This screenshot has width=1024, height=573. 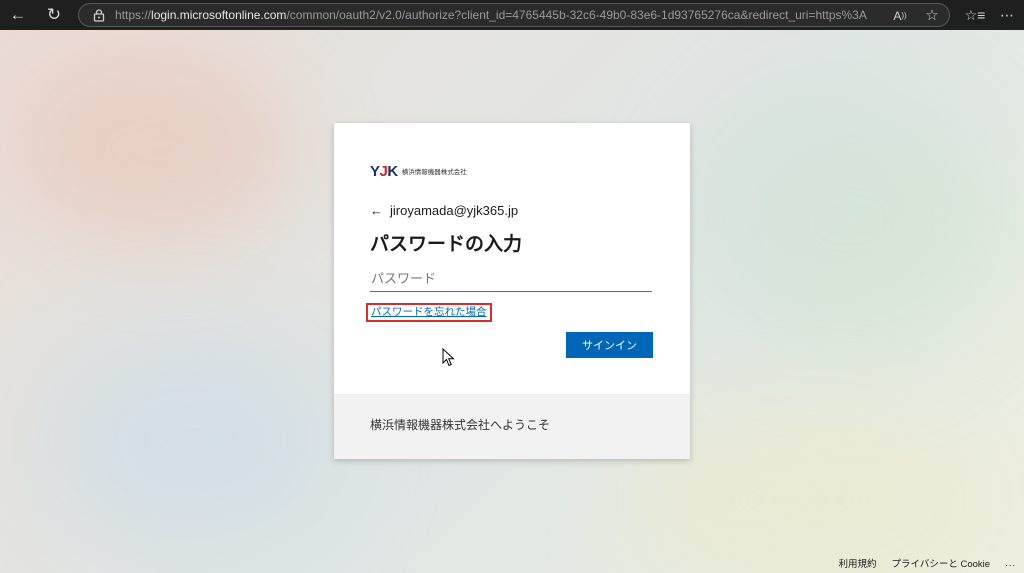 I want to click on logo-letter-y: Y, so click(x=375, y=171).